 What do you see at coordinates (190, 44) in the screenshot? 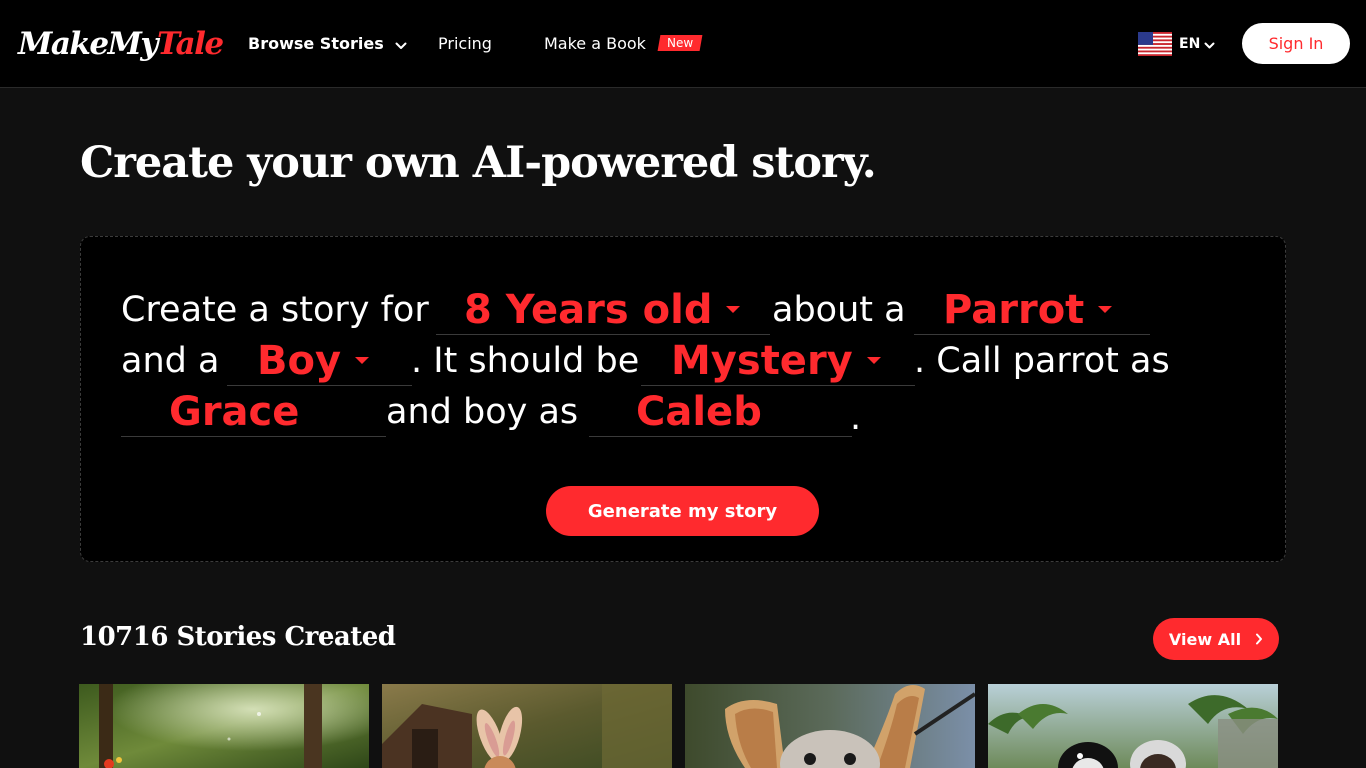
I see `logo-text-part2: Tale` at bounding box center [190, 44].